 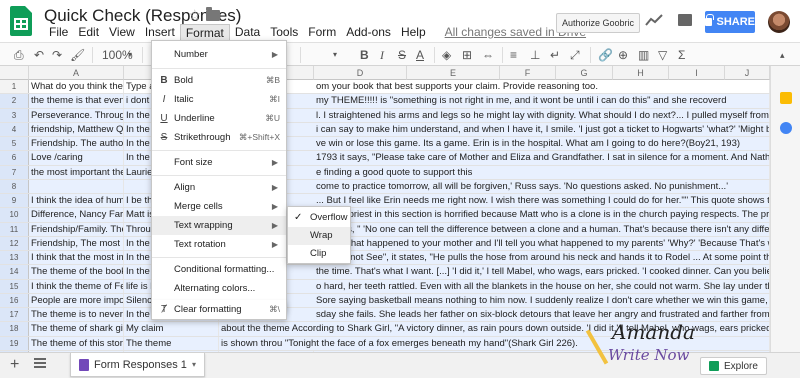 What do you see at coordinates (137, 365) in the screenshot?
I see `sheet-tab-form-responses: Form Responses 1 ▾` at bounding box center [137, 365].